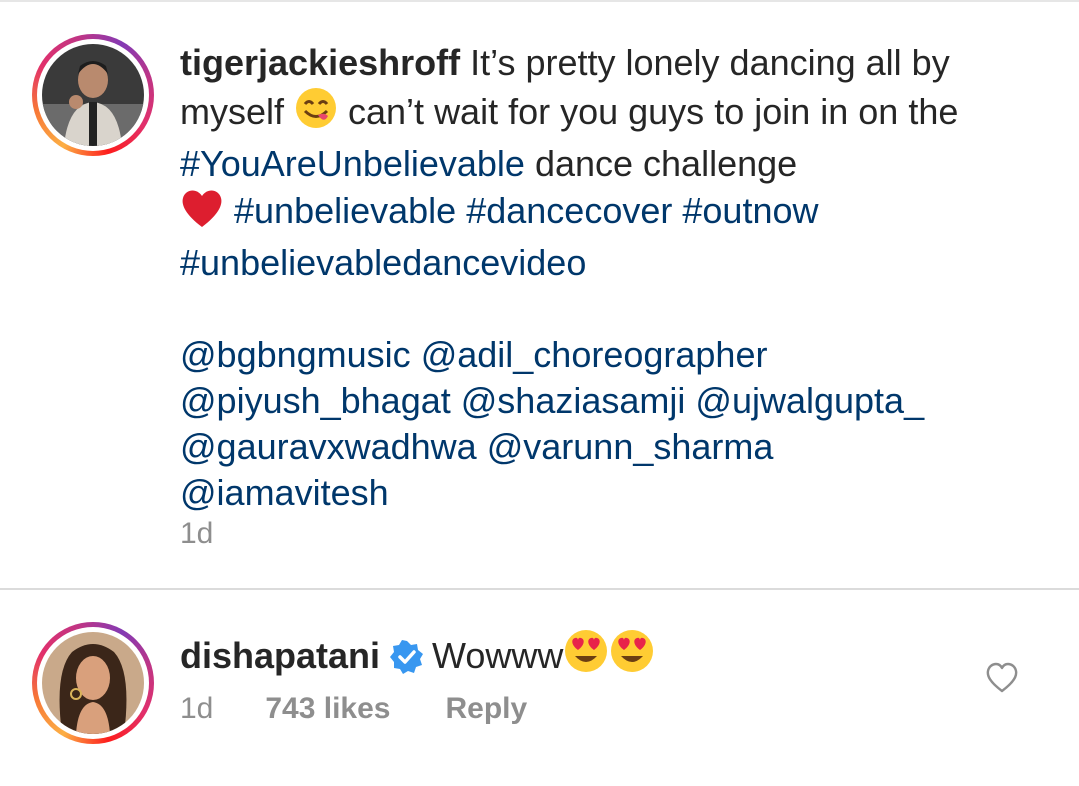  What do you see at coordinates (750, 210) in the screenshot?
I see `hashtag-link: #outnow` at bounding box center [750, 210].